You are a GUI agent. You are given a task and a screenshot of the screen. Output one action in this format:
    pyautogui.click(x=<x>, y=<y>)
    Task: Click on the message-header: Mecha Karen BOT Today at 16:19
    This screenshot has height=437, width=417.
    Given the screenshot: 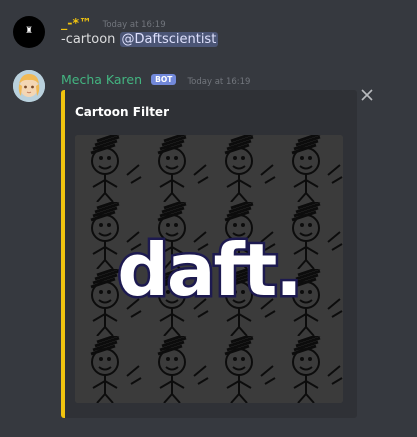 What is the action you would take?
    pyautogui.click(x=155, y=78)
    